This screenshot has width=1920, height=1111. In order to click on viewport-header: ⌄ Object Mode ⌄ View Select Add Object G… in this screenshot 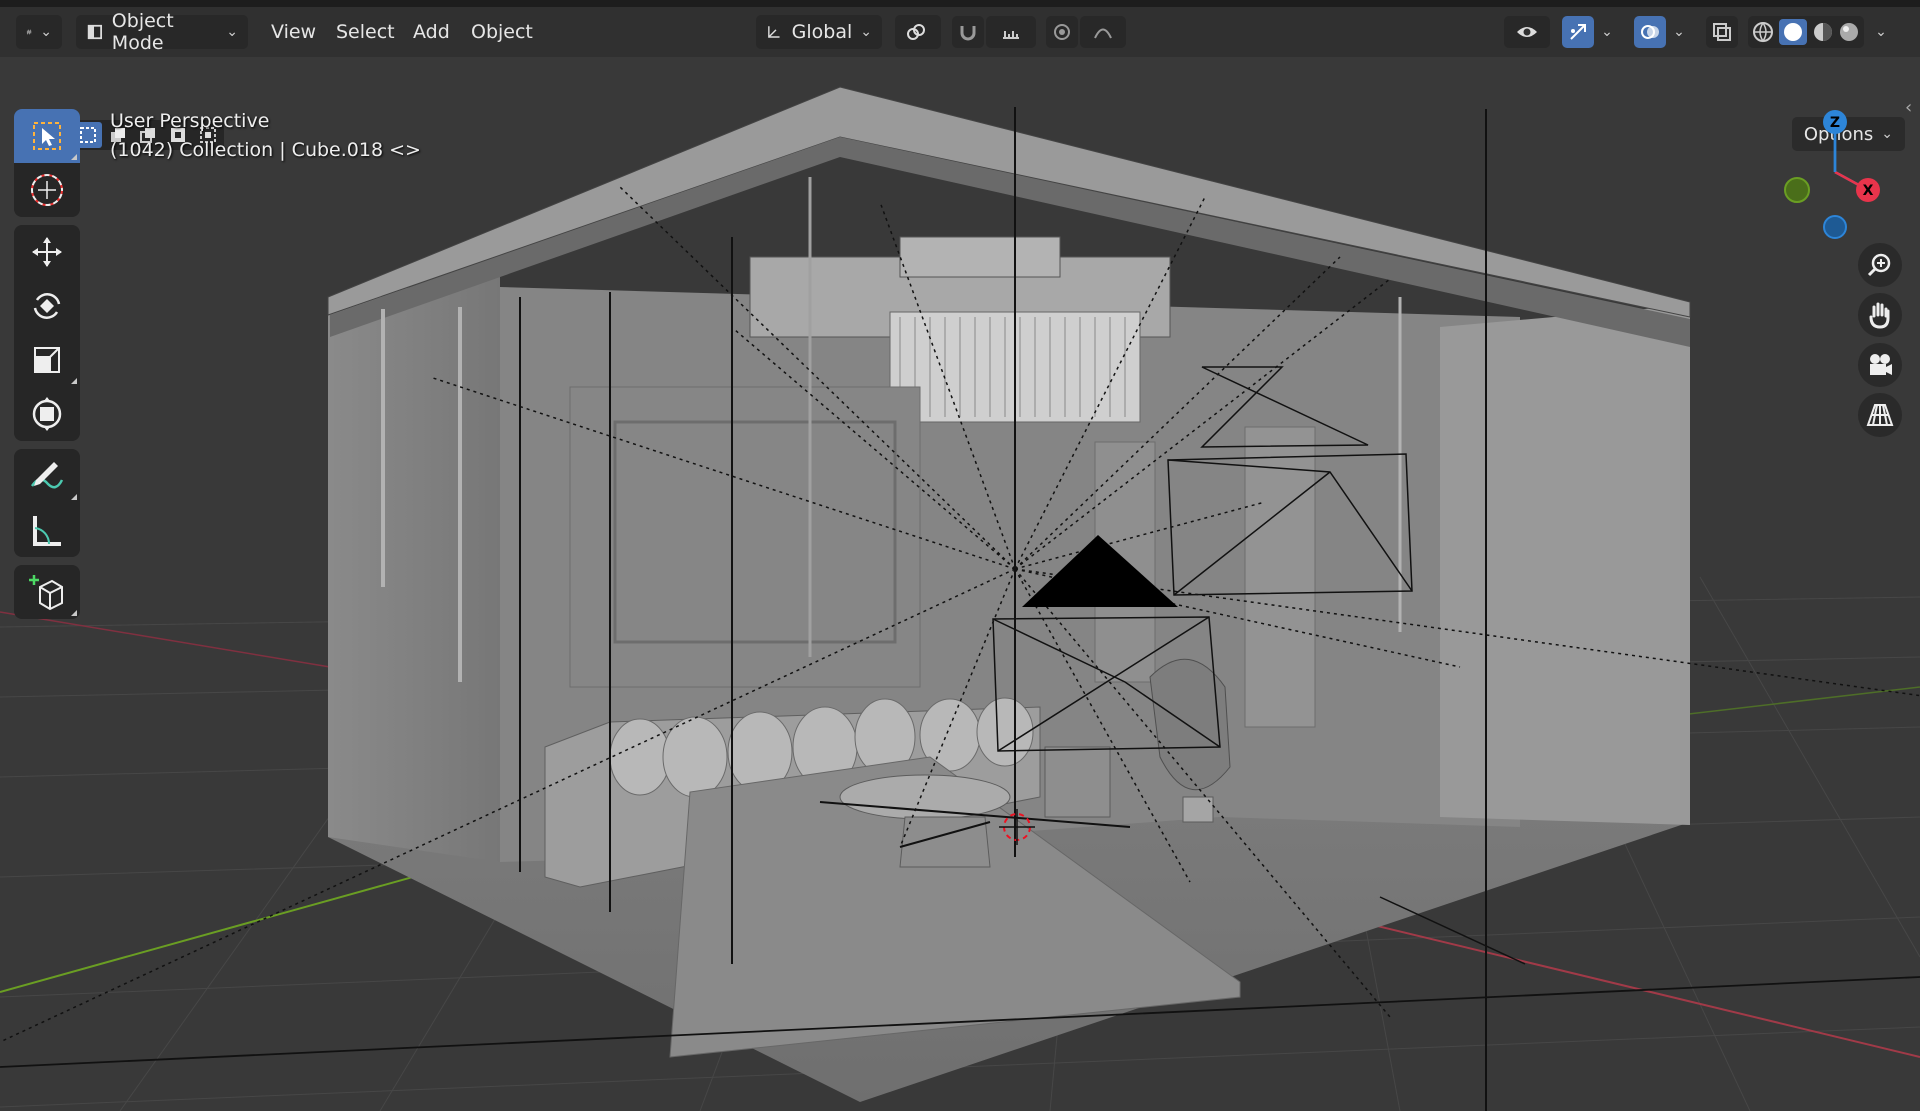, I will do `click(960, 32)`.